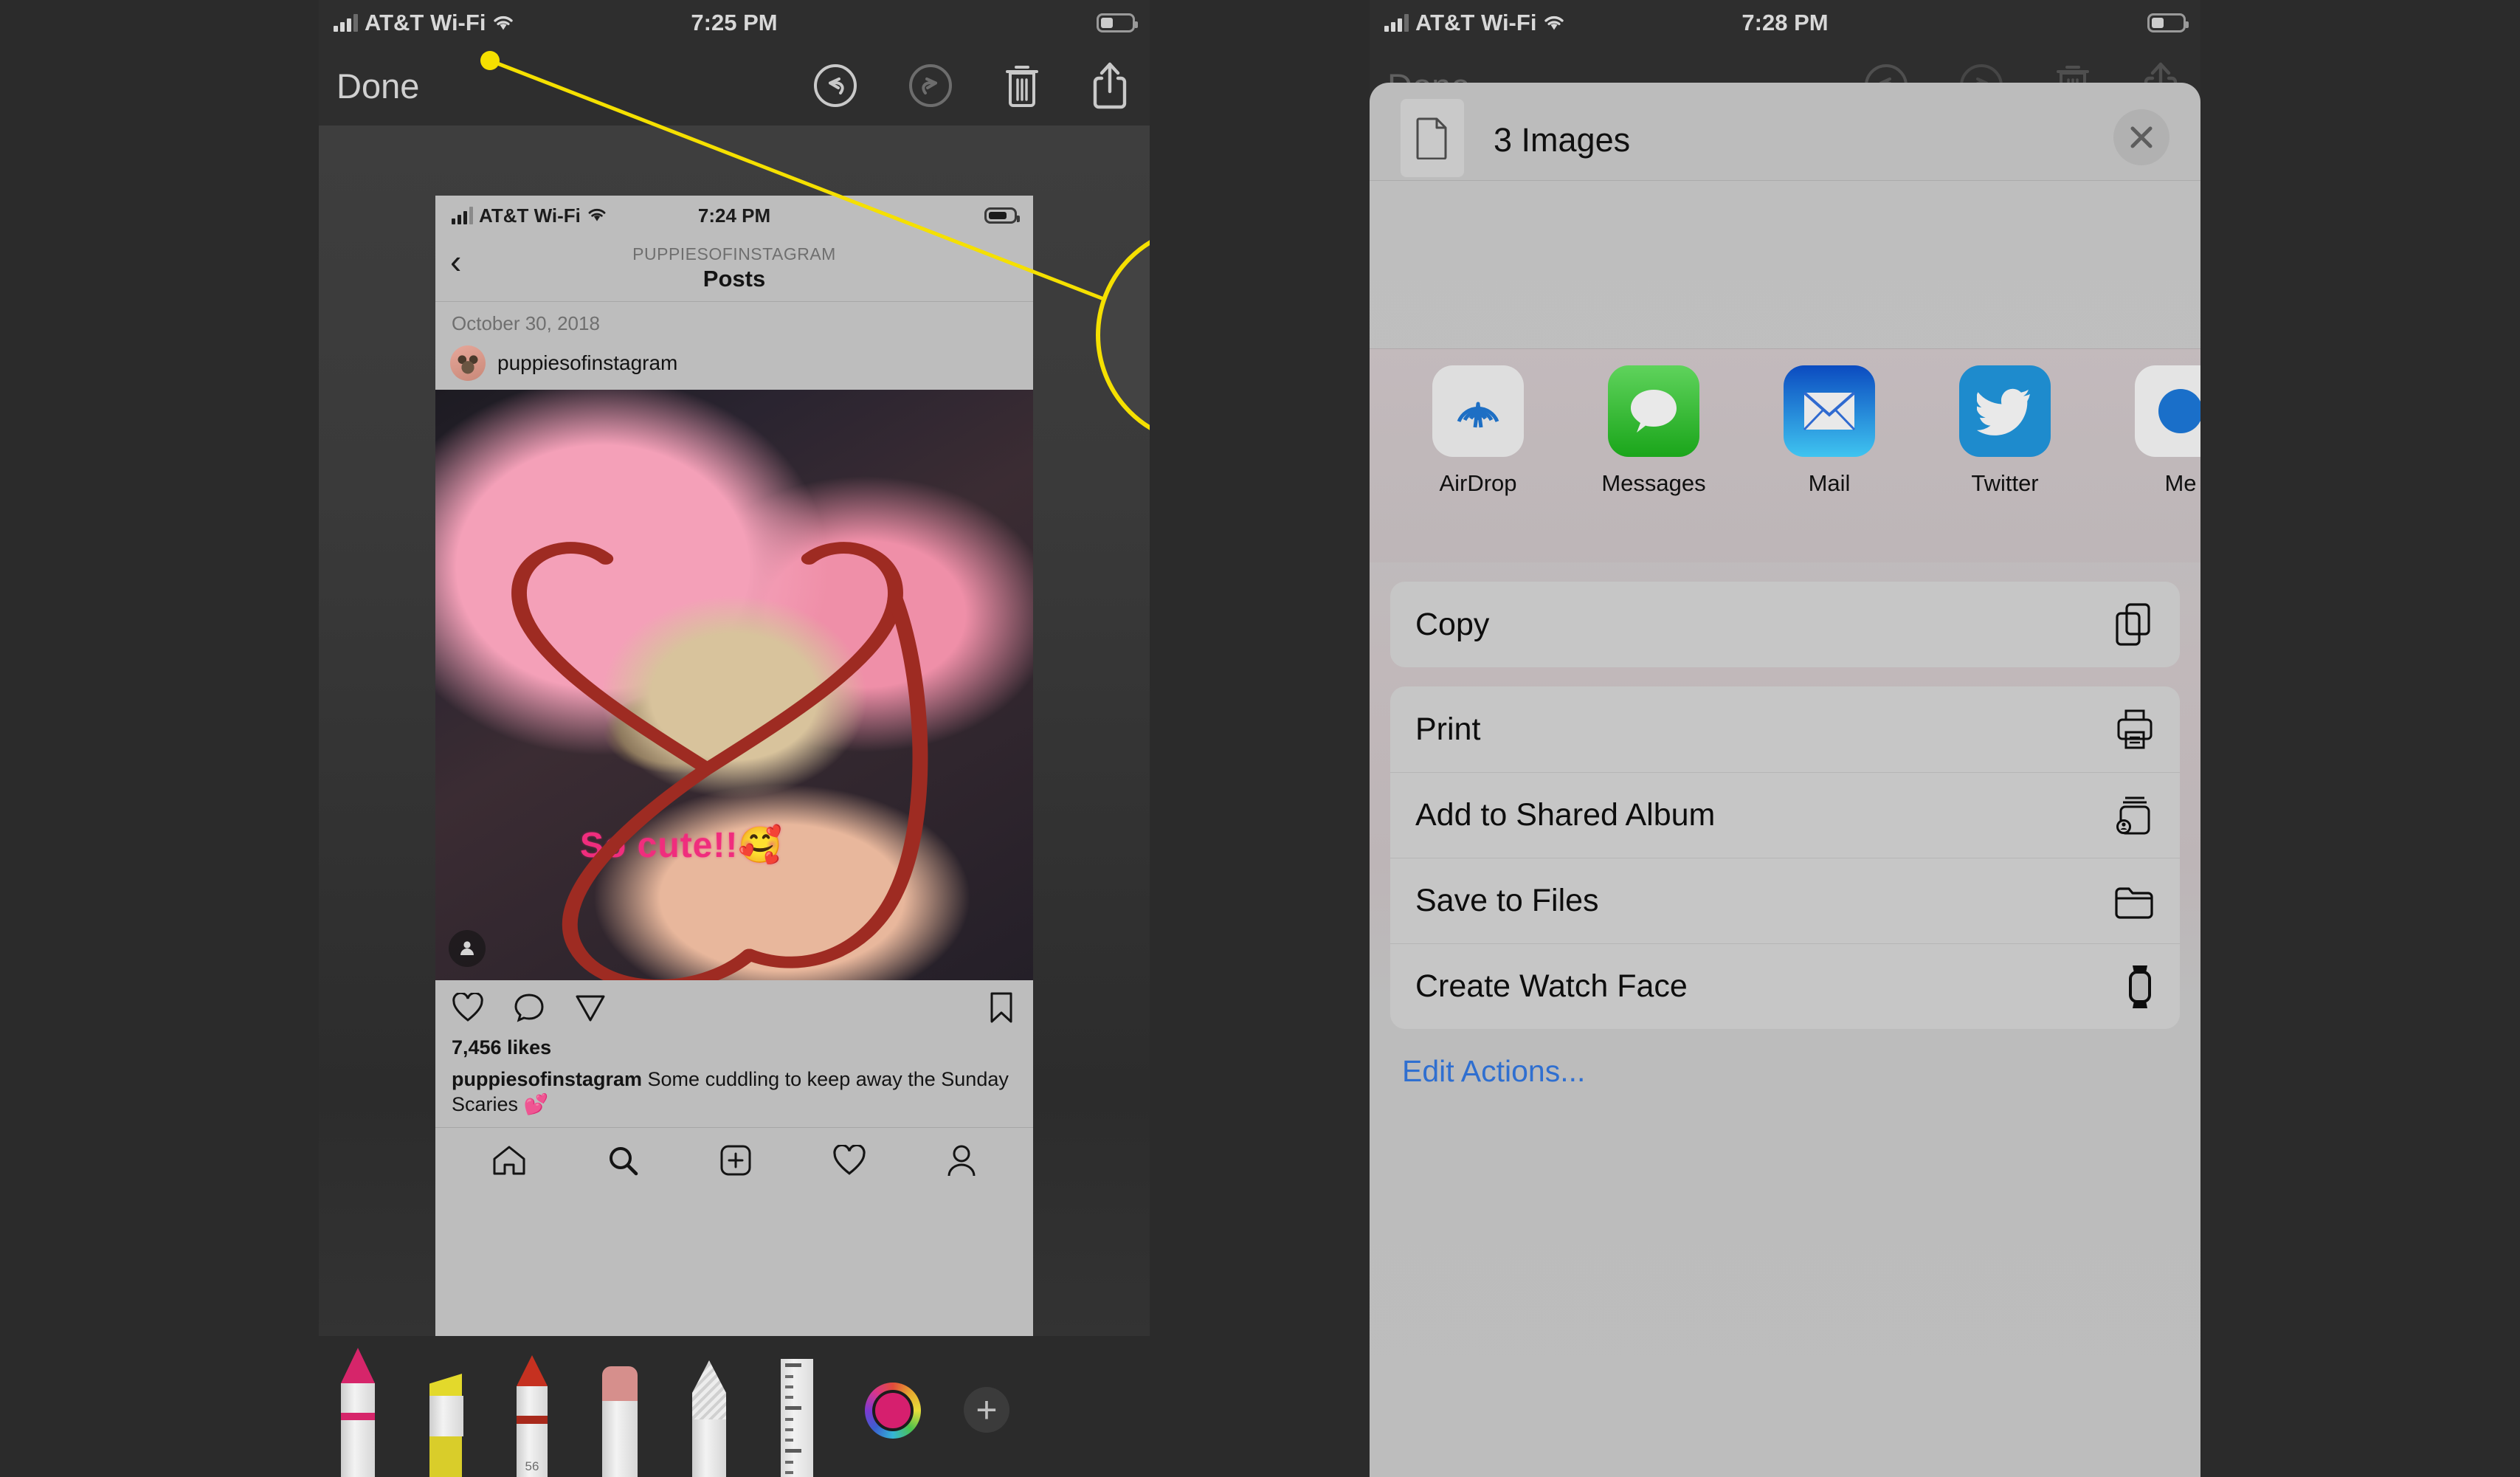  Describe the element at coordinates (797, 1418) in the screenshot. I see `ruler-tool` at that location.